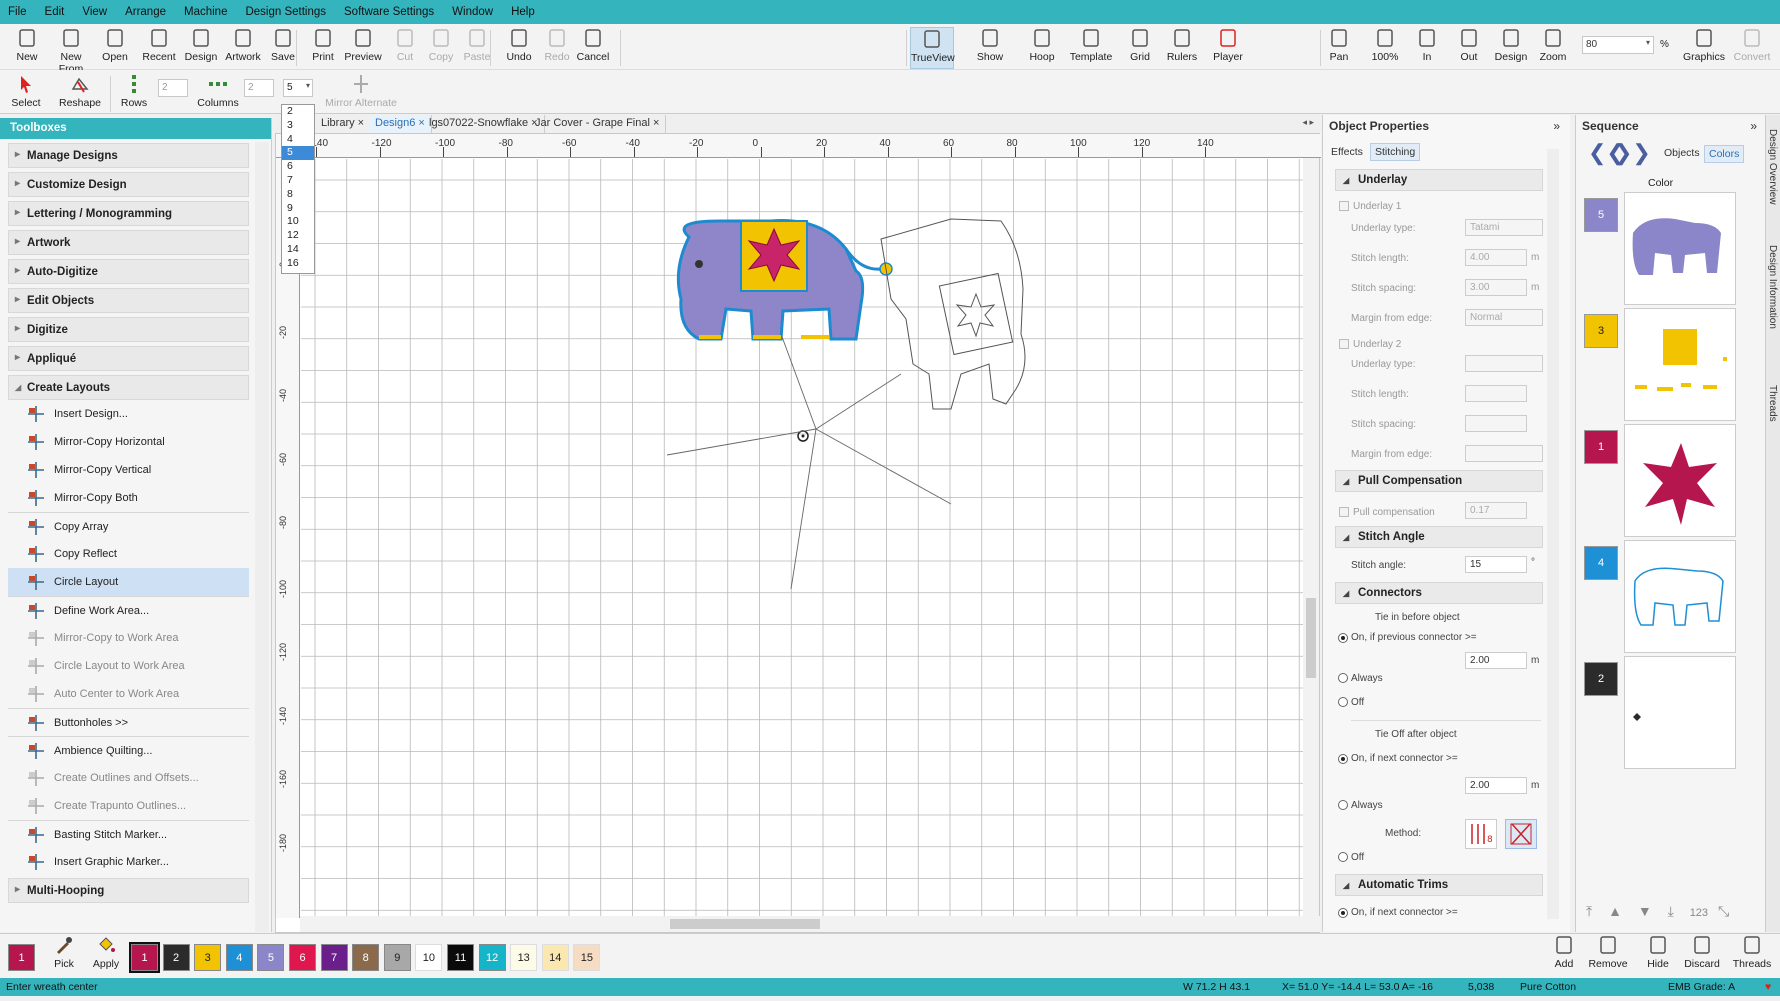 The height and width of the screenshot is (1001, 1780). I want to click on stitch-spacing-field: 3.00, so click(1496, 287).